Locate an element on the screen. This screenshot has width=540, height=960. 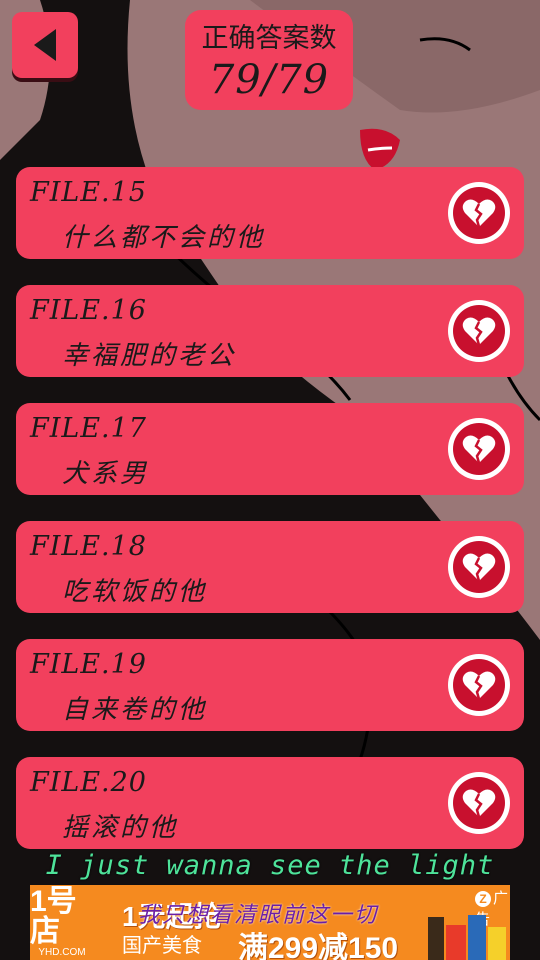
file-title: FILE.19 is located at coordinates (88, 664).